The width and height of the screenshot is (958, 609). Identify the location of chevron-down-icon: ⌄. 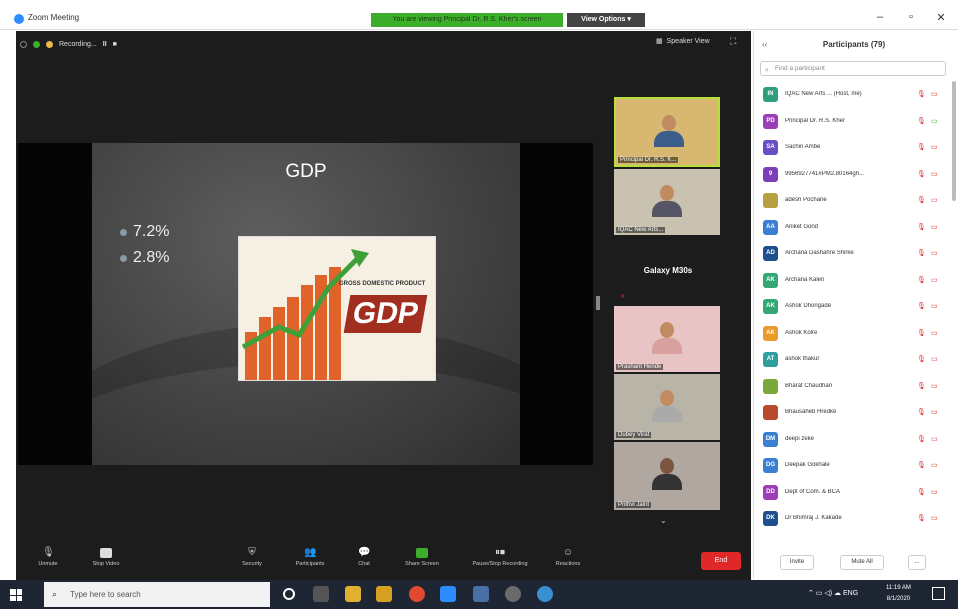
(663, 520).